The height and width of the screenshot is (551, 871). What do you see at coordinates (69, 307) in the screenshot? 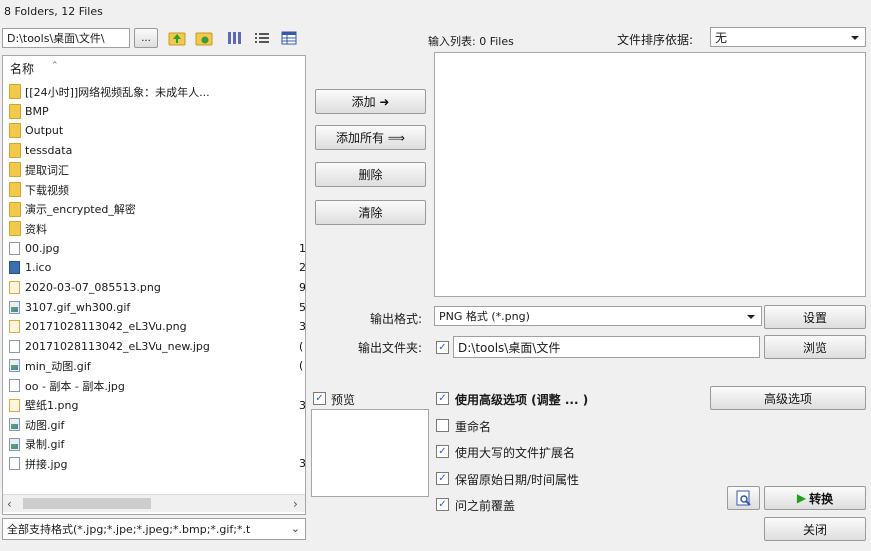
I see `file-row: 3107.gif_wh300.gif` at bounding box center [69, 307].